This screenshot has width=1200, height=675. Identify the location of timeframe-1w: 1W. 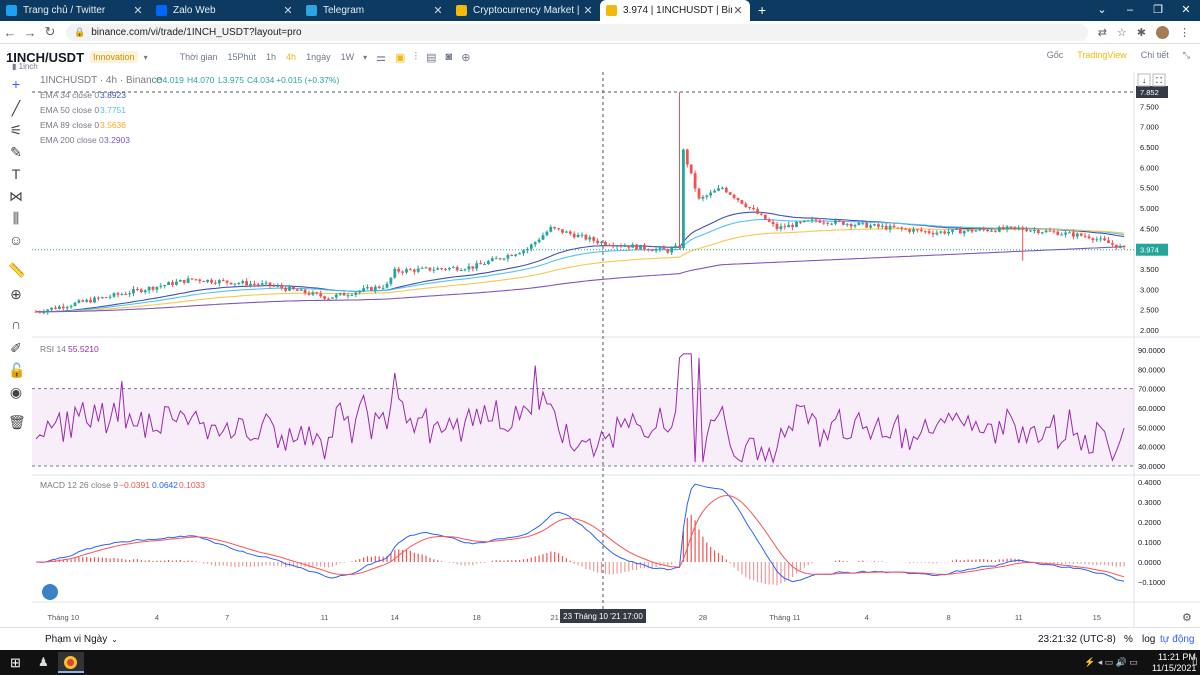
(348, 57).